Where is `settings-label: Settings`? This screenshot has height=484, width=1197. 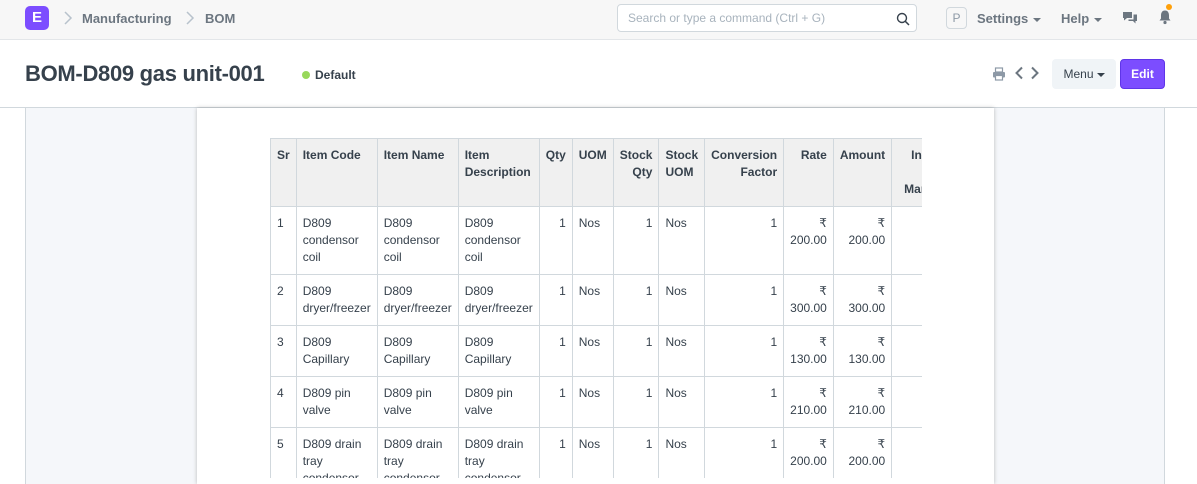
settings-label: Settings is located at coordinates (1003, 18).